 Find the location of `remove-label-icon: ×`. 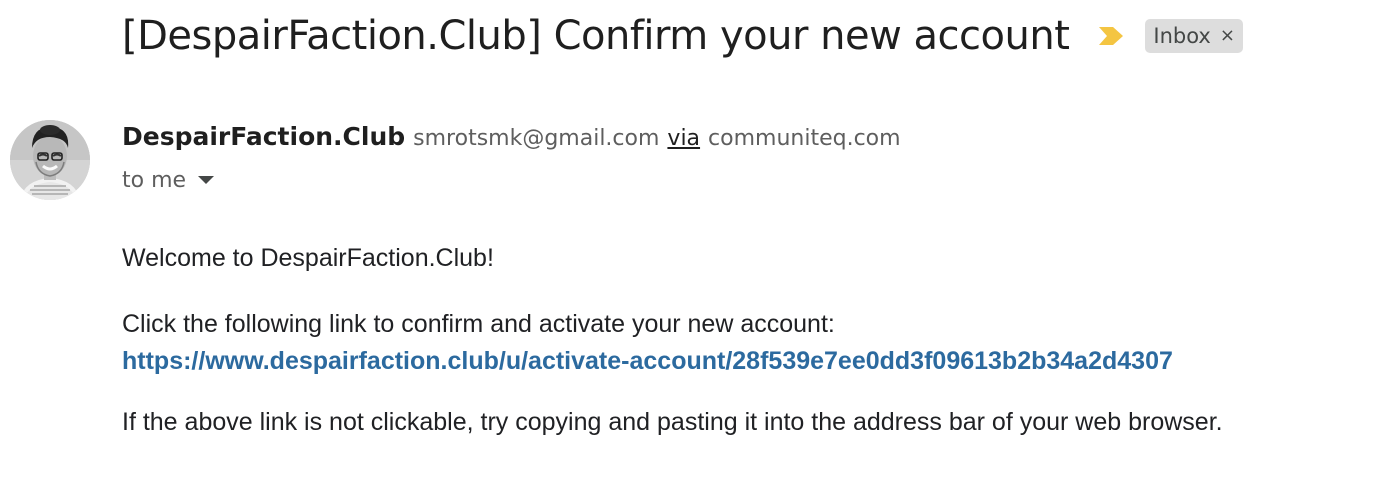

remove-label-icon: × is located at coordinates (1227, 36).